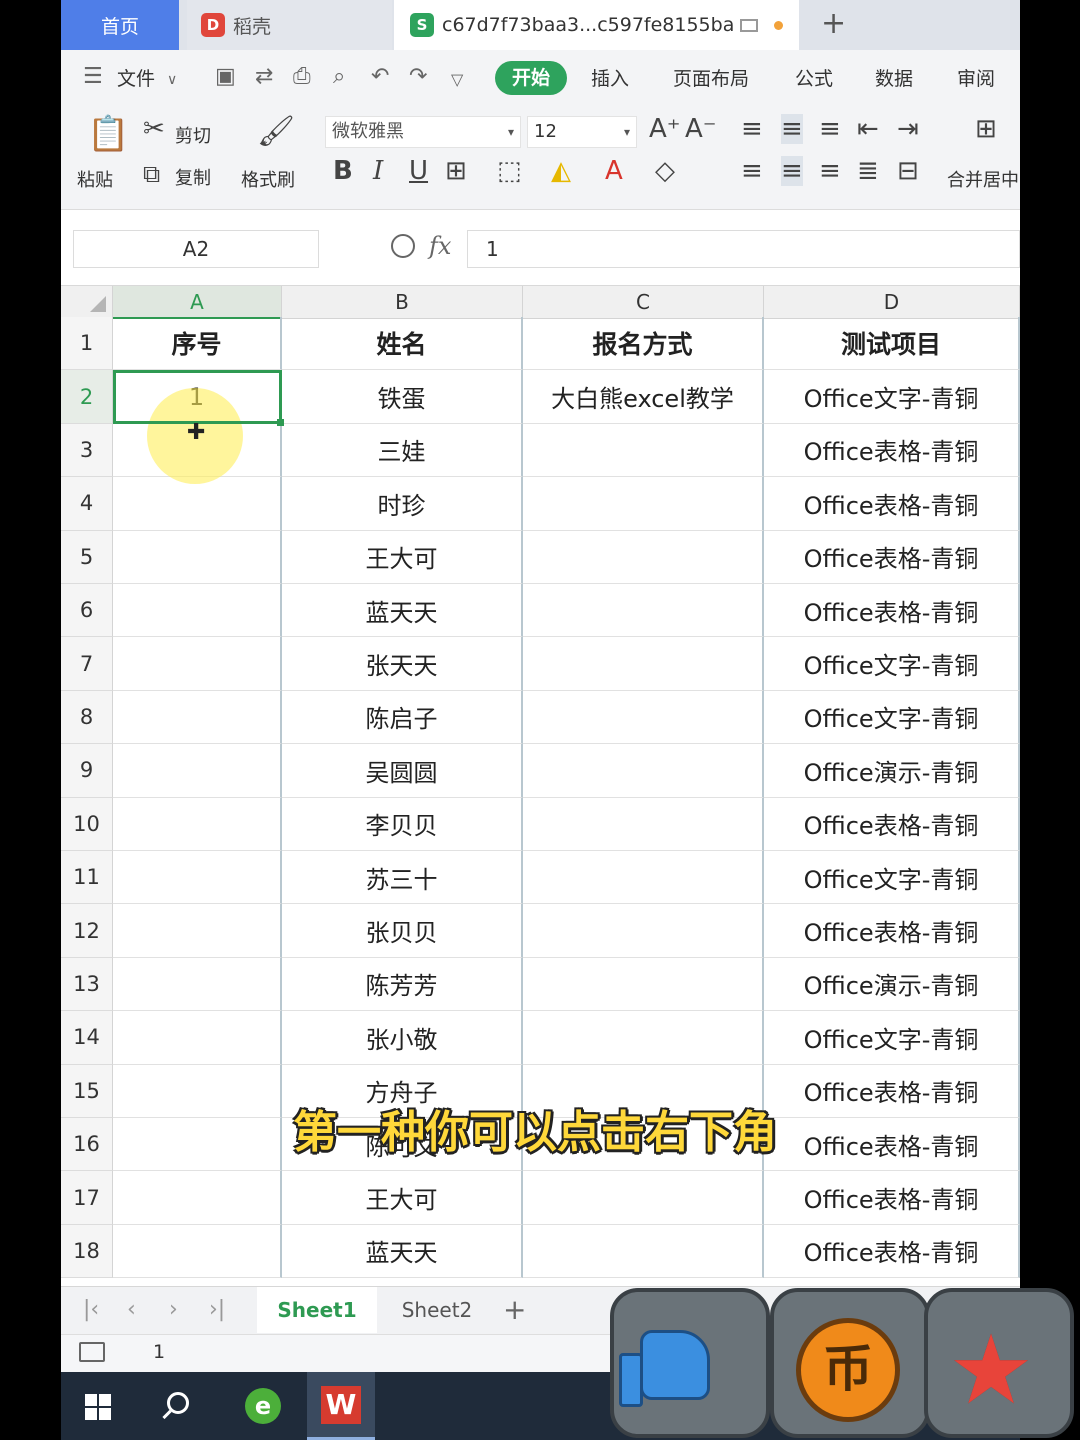 The image size is (1080, 1440). I want to click on cell-d18: Office表格-青铜, so click(892, 1251).